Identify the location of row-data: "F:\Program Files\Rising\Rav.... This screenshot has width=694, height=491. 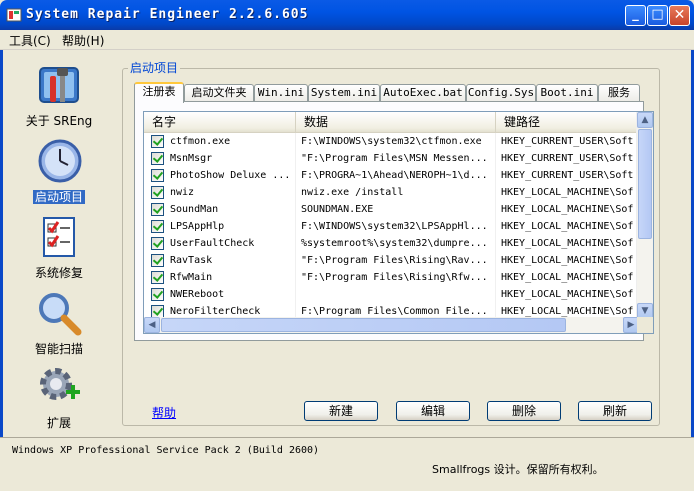
(394, 260).